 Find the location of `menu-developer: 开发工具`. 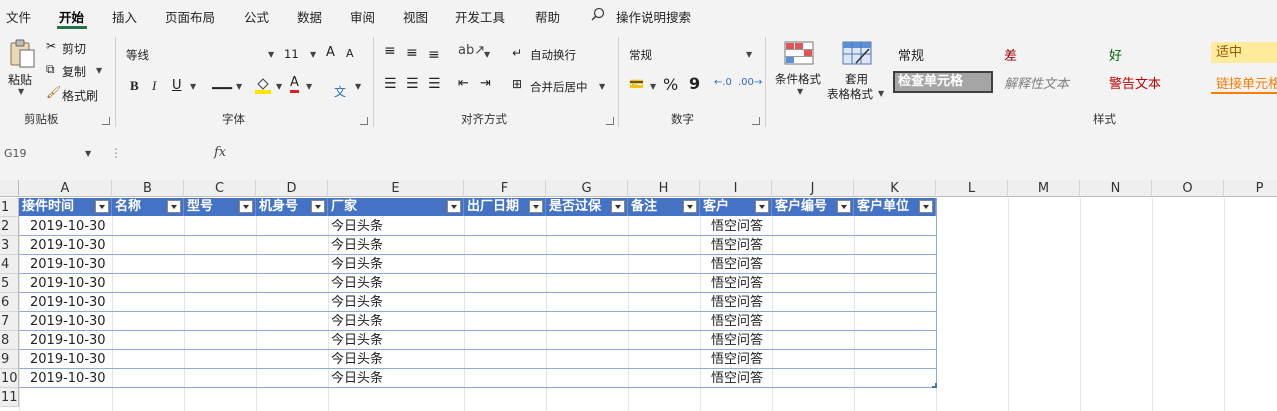

menu-developer: 开发工具 is located at coordinates (480, 16).